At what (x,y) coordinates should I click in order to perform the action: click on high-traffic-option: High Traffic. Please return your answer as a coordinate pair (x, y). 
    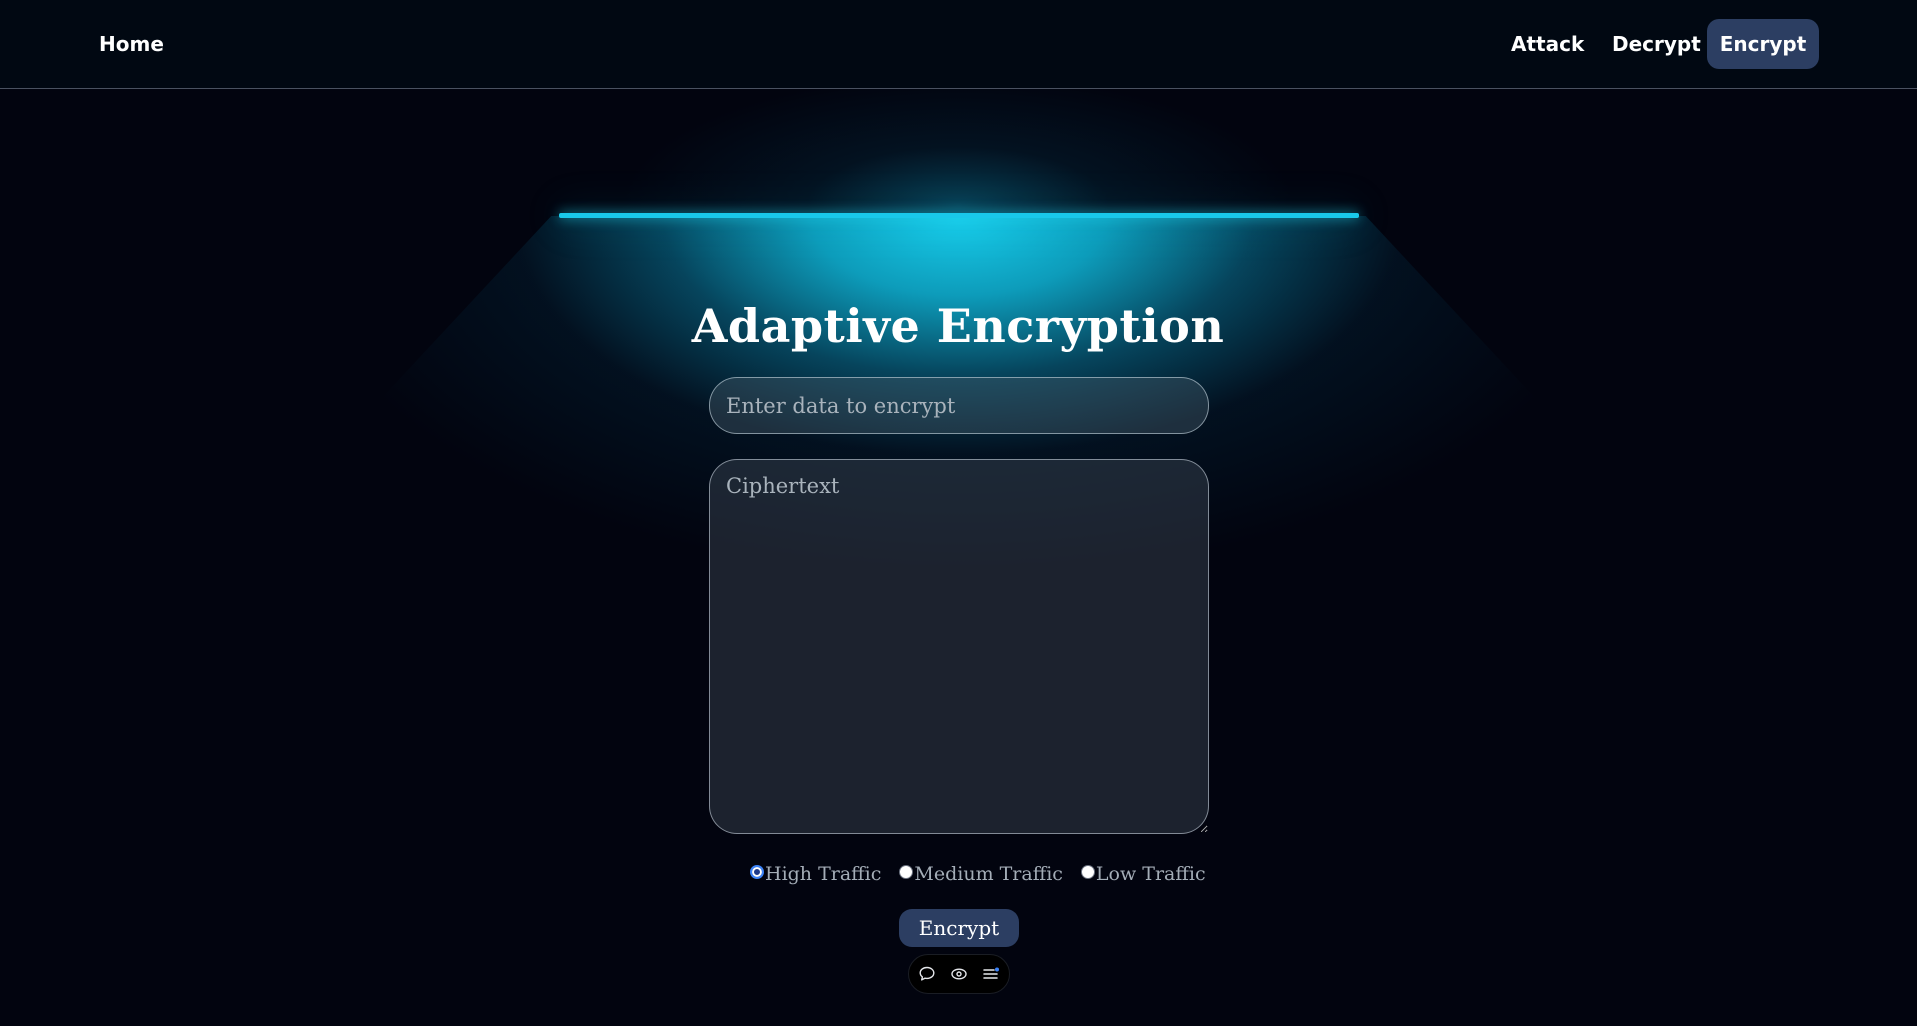
    Looking at the image, I should click on (815, 874).